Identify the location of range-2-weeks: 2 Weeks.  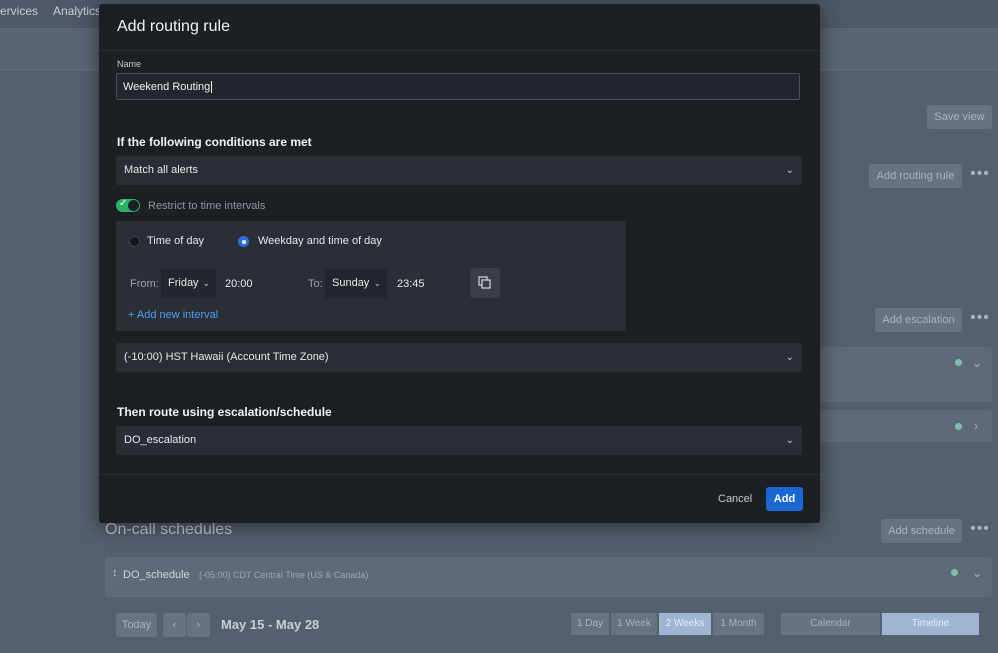
(685, 624).